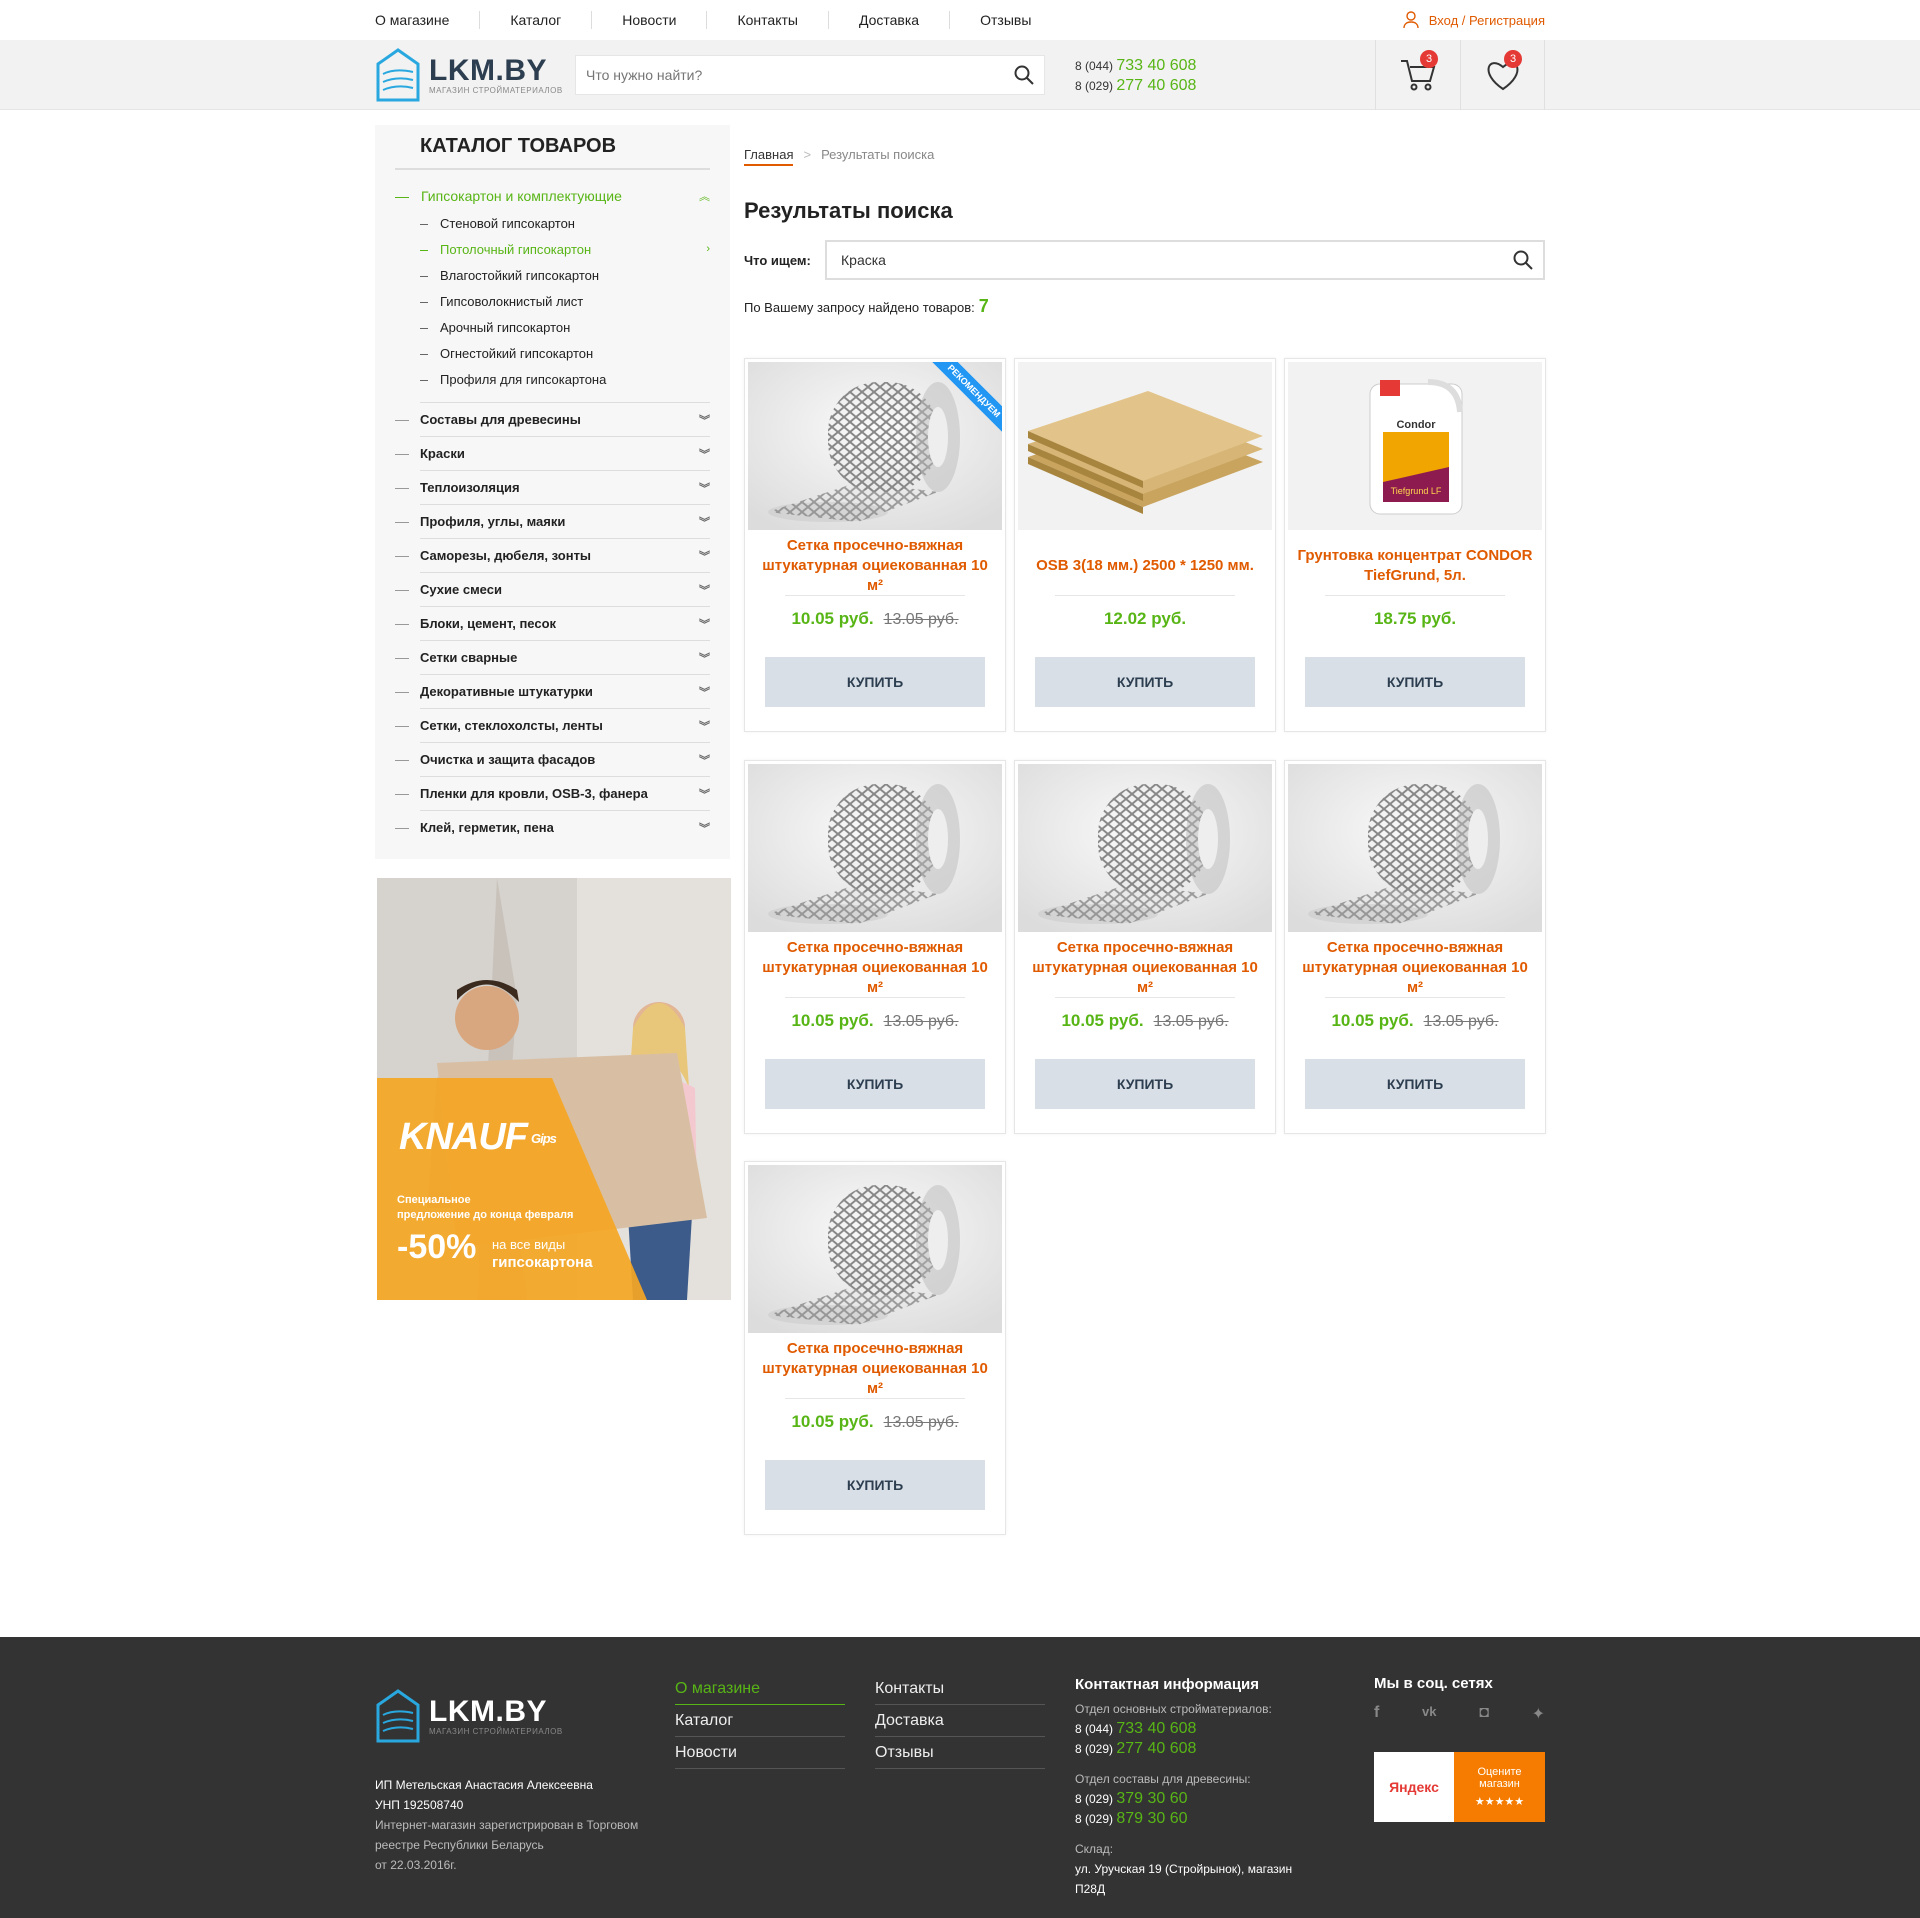 This screenshot has width=1920, height=1918. What do you see at coordinates (552, 453) in the screenshot?
I see `category-item: Краски ︾` at bounding box center [552, 453].